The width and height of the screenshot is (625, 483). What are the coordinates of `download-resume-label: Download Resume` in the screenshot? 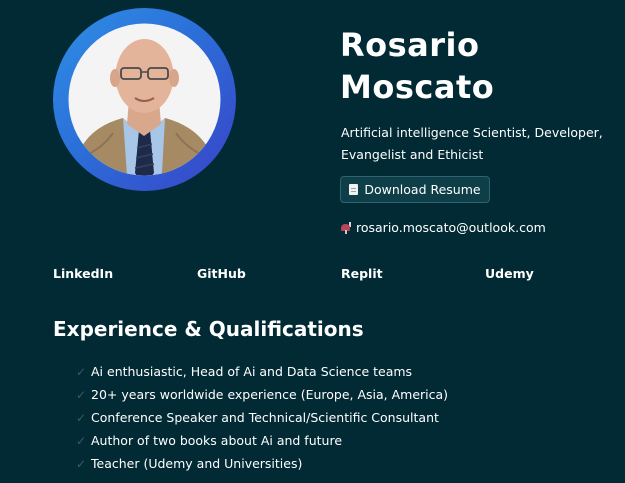 It's located at (422, 189).